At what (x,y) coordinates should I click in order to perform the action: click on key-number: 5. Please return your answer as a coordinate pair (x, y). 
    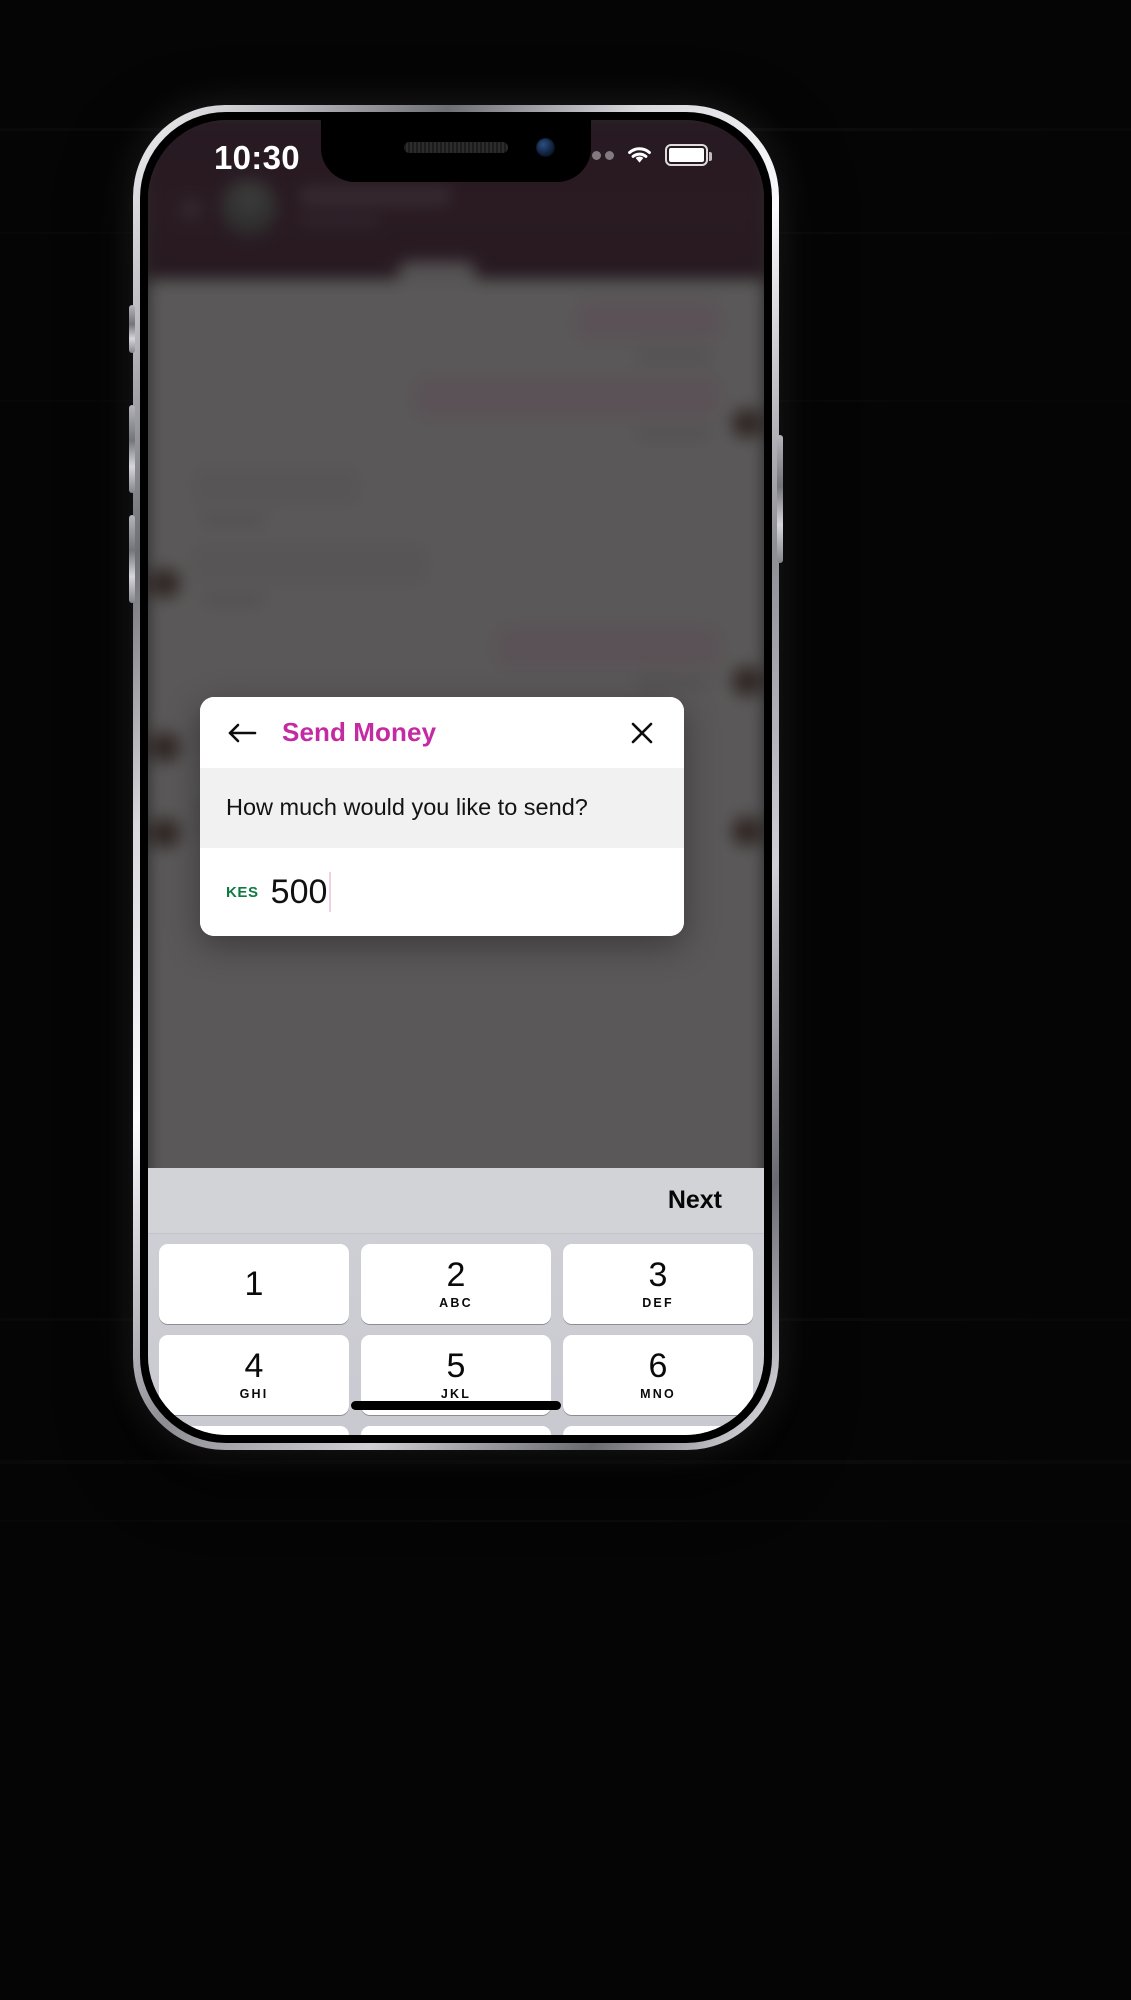
    Looking at the image, I should click on (456, 1366).